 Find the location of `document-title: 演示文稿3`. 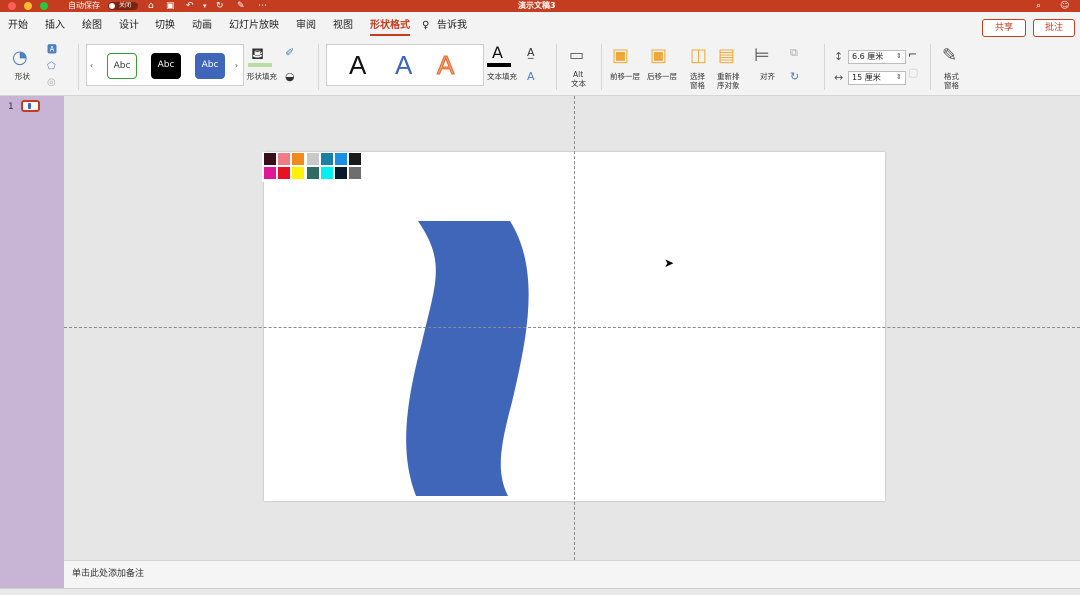

document-title: 演示文稿3 is located at coordinates (537, 5).